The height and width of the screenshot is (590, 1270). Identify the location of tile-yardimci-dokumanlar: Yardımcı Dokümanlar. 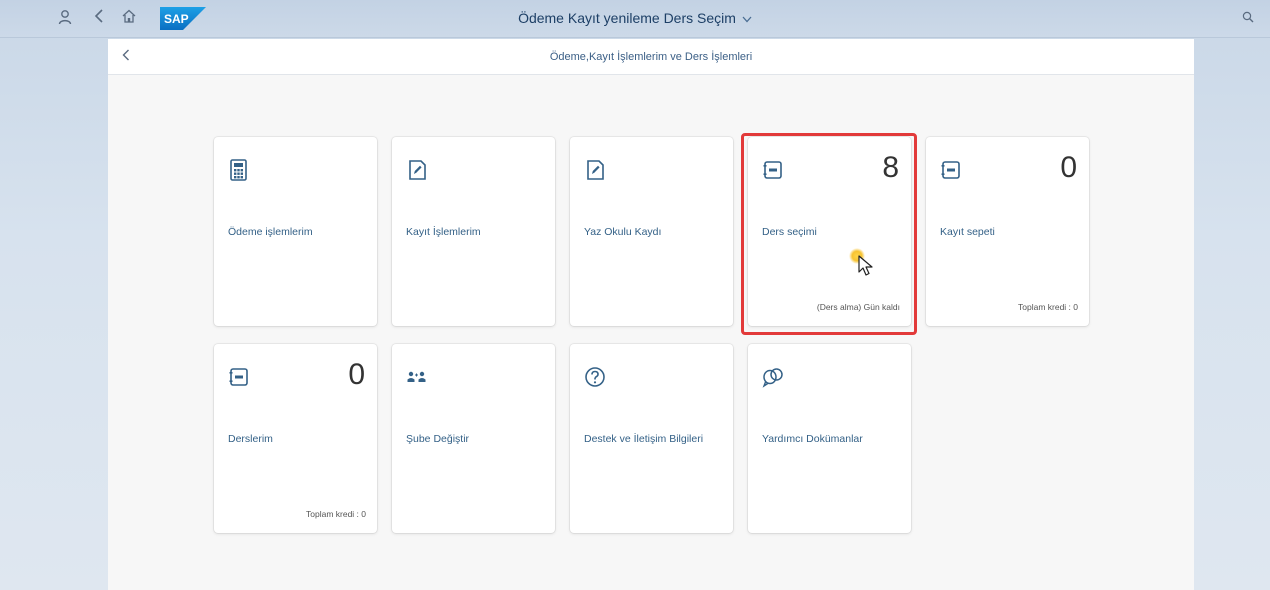
(829, 438).